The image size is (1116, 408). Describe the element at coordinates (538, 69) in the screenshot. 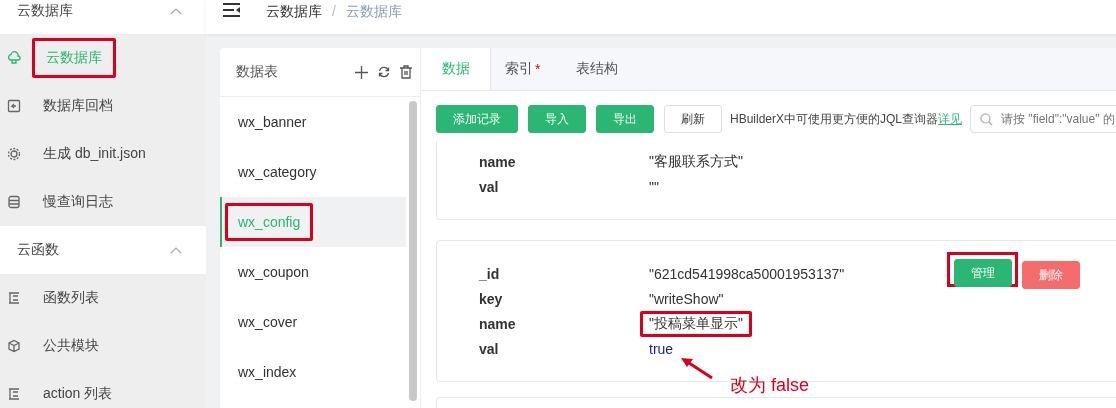

I see `required-mark: *` at that location.